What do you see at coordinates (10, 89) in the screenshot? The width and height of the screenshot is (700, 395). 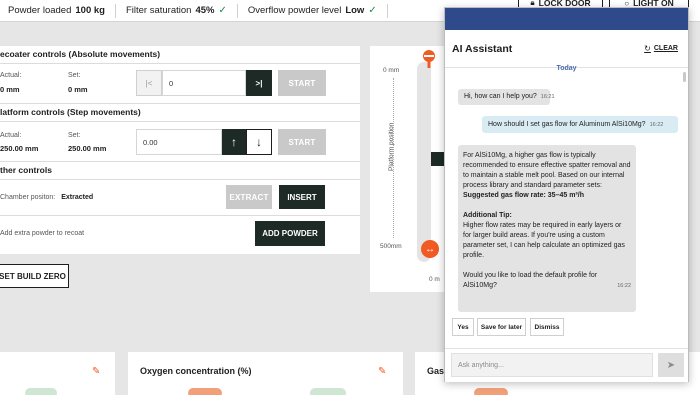 I see `recoater-actual-value: 0 mm` at bounding box center [10, 89].